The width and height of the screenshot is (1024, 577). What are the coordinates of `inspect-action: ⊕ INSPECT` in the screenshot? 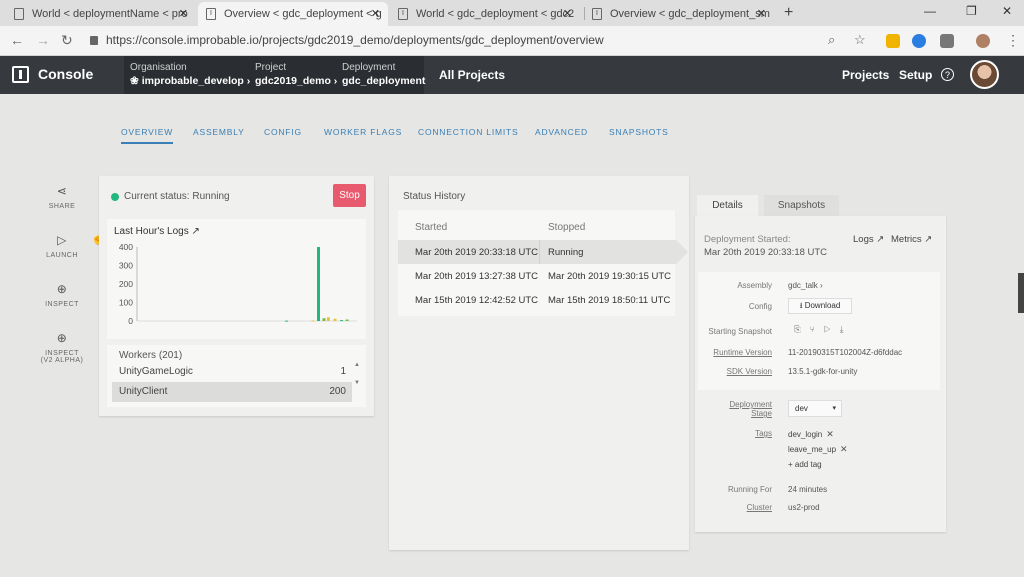 It's located at (62, 295).